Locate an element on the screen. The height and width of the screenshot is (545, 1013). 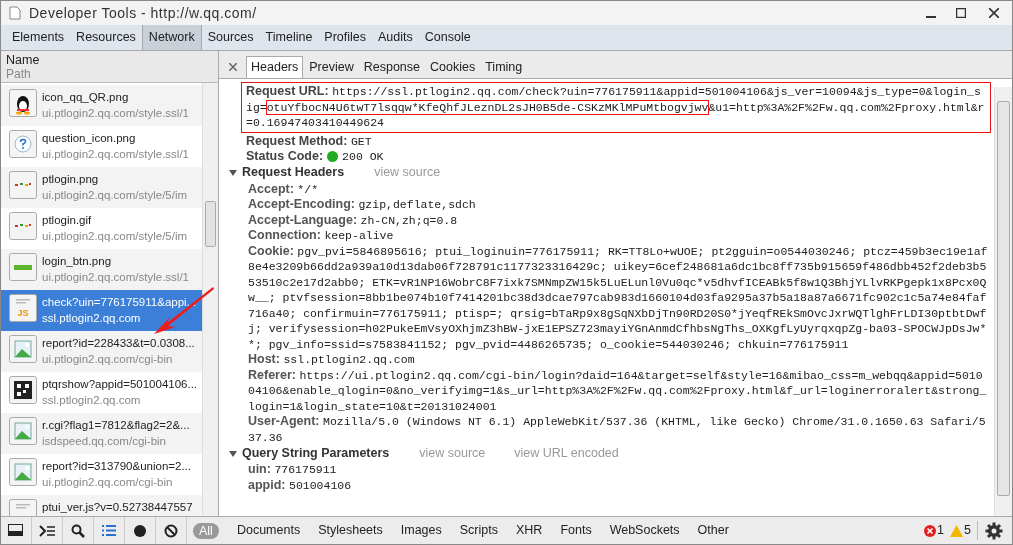
detail-tab: Timing is located at coordinates (504, 67).